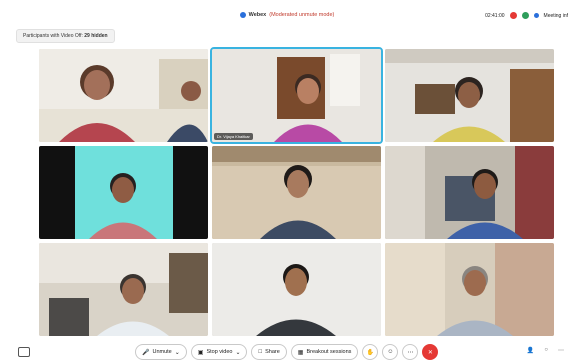 The image size is (574, 362). I want to click on chat-panel-icon: ○, so click(546, 350).